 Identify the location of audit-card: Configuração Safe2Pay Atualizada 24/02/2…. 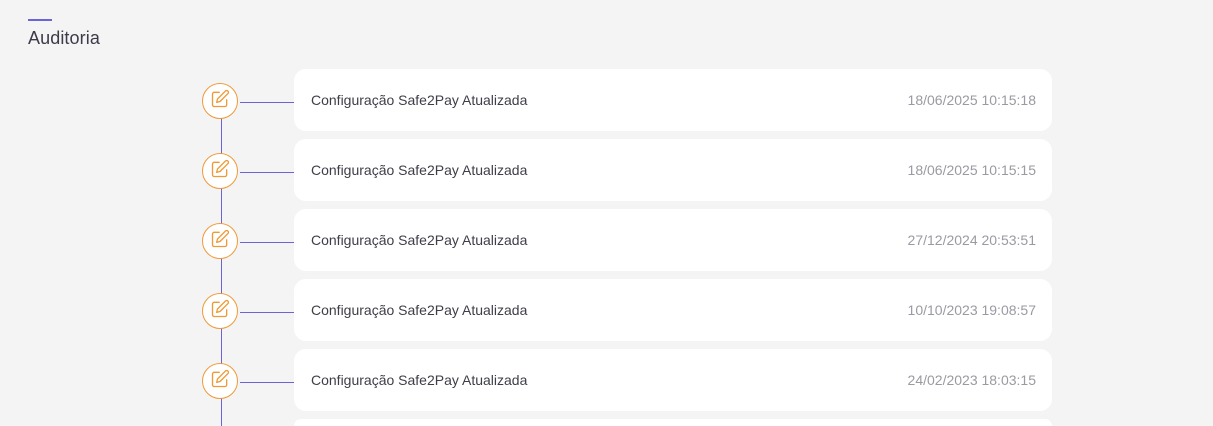
(673, 380).